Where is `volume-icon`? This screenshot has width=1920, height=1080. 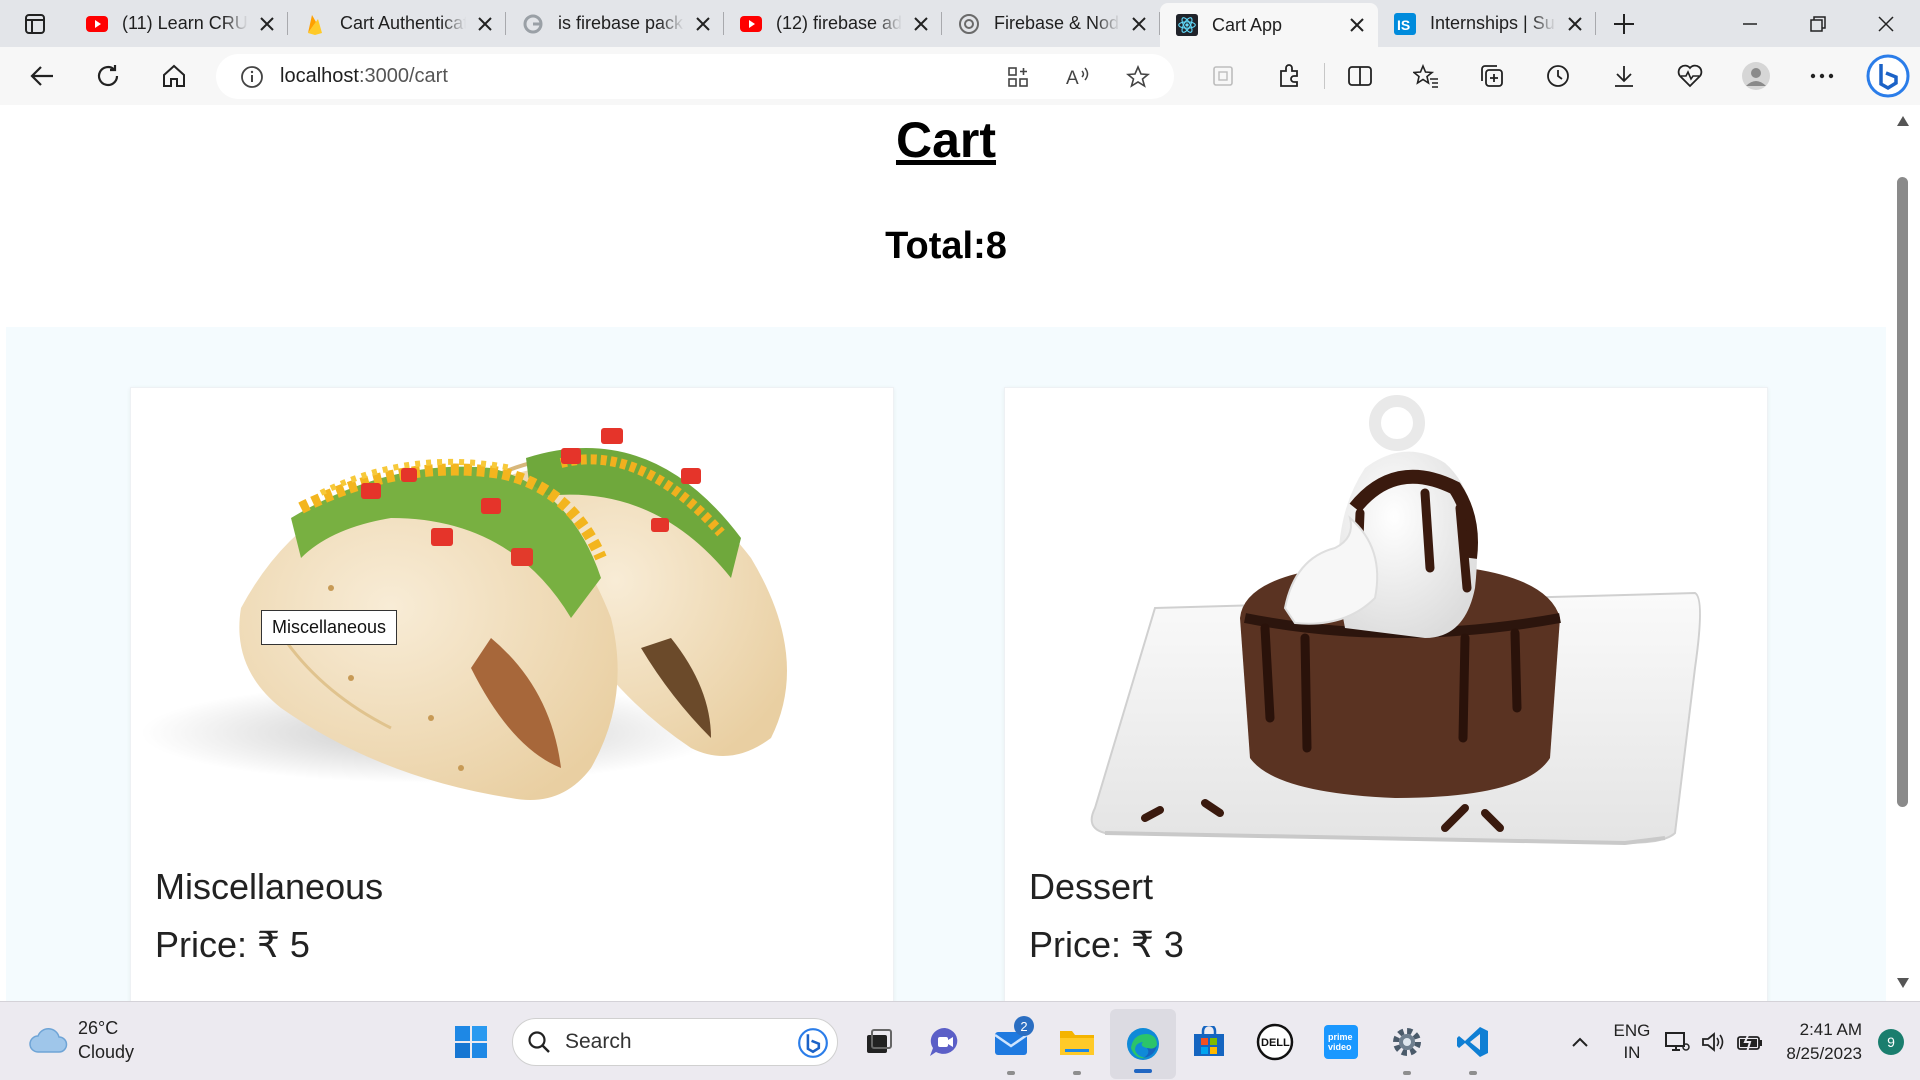
volume-icon is located at coordinates (1713, 1041).